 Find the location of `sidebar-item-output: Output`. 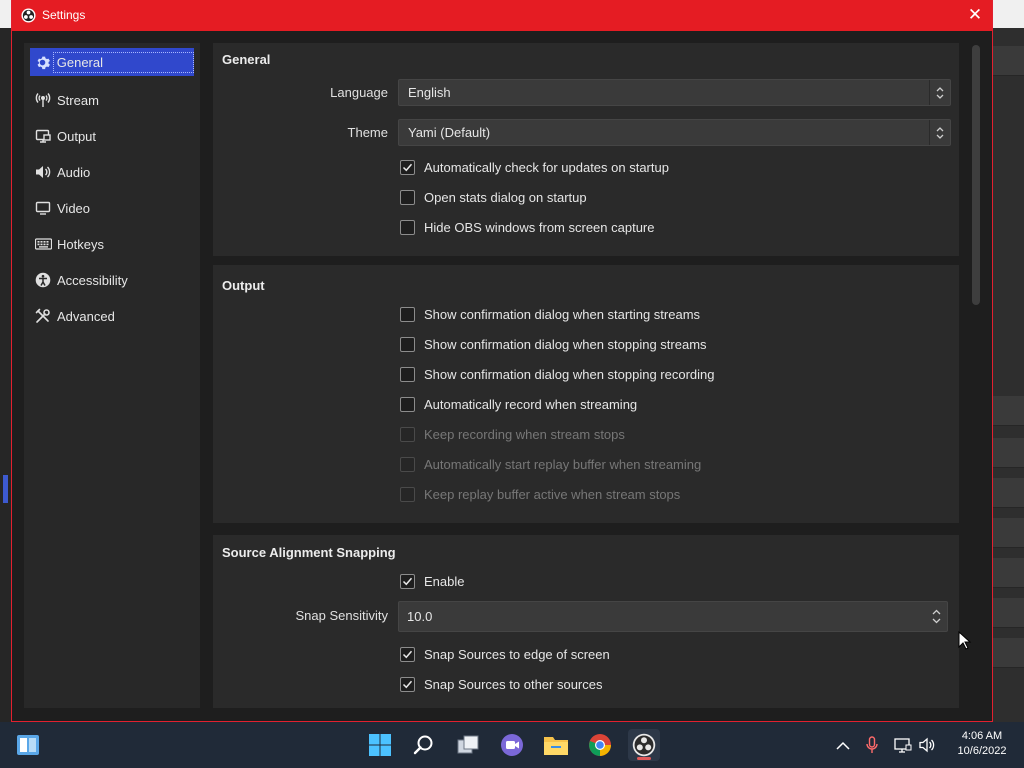

sidebar-item-output: Output is located at coordinates (112, 136).